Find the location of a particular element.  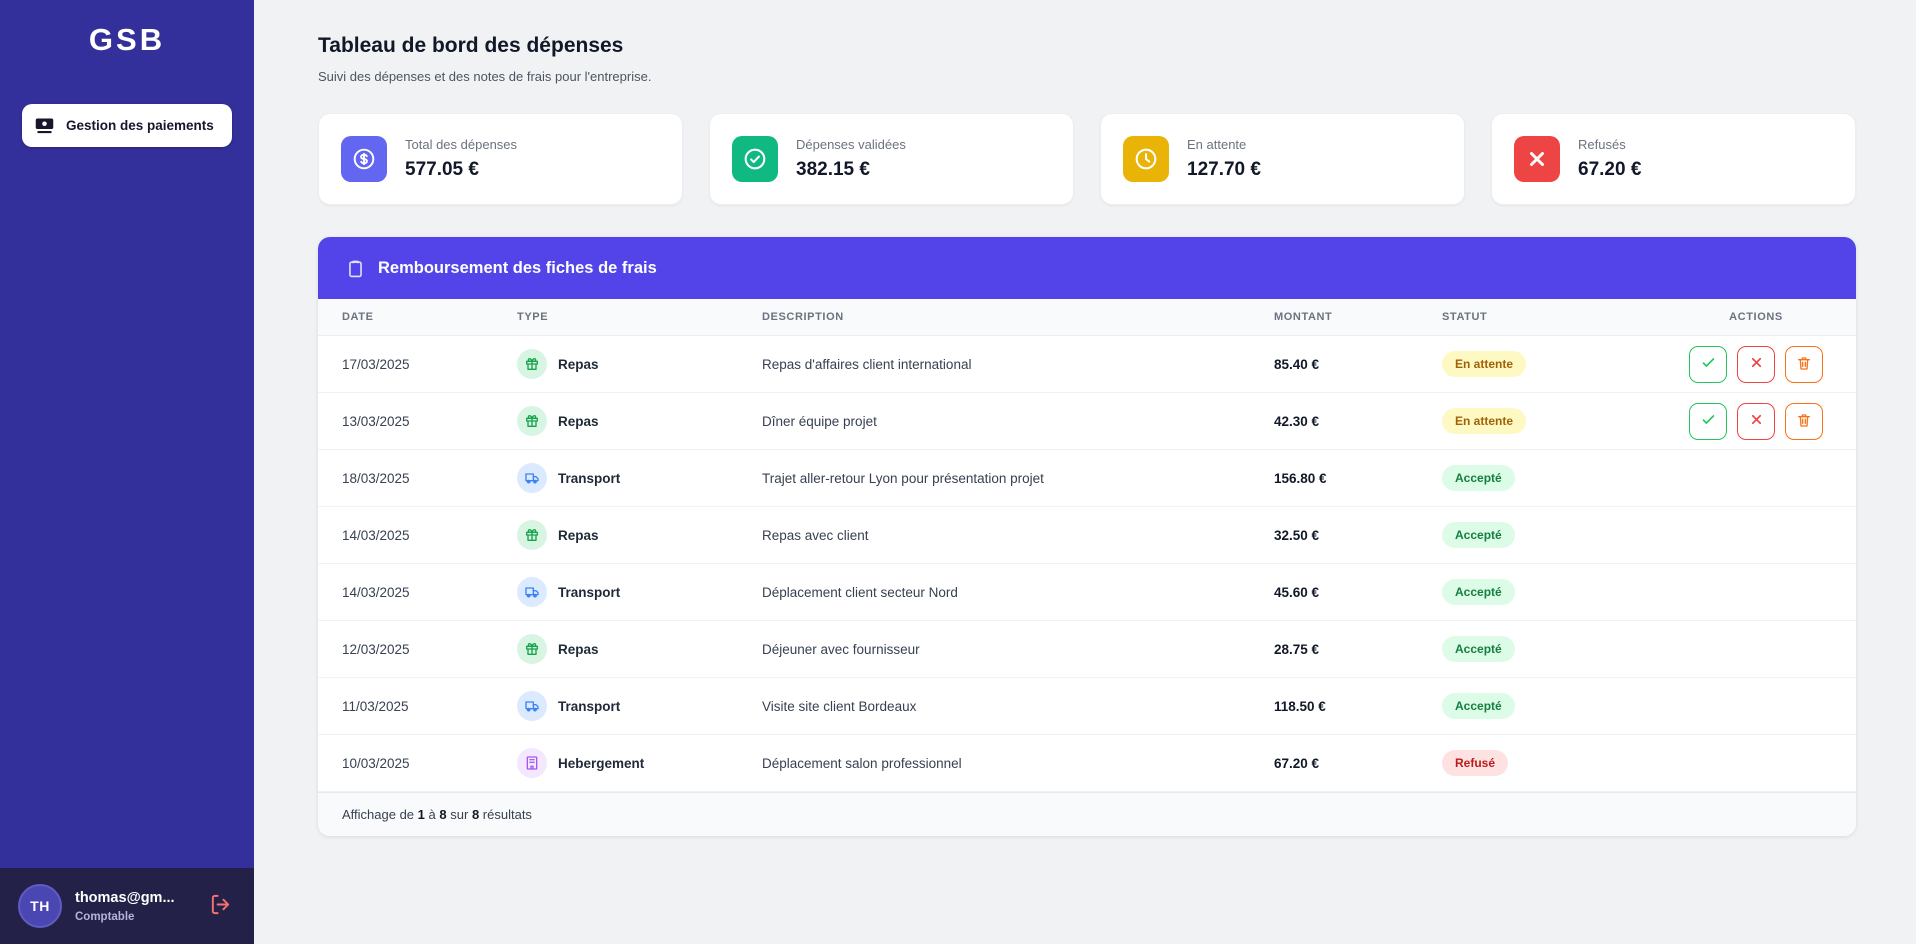

stat-card-validees: Dépenses validées 382.15 € is located at coordinates (891, 159).